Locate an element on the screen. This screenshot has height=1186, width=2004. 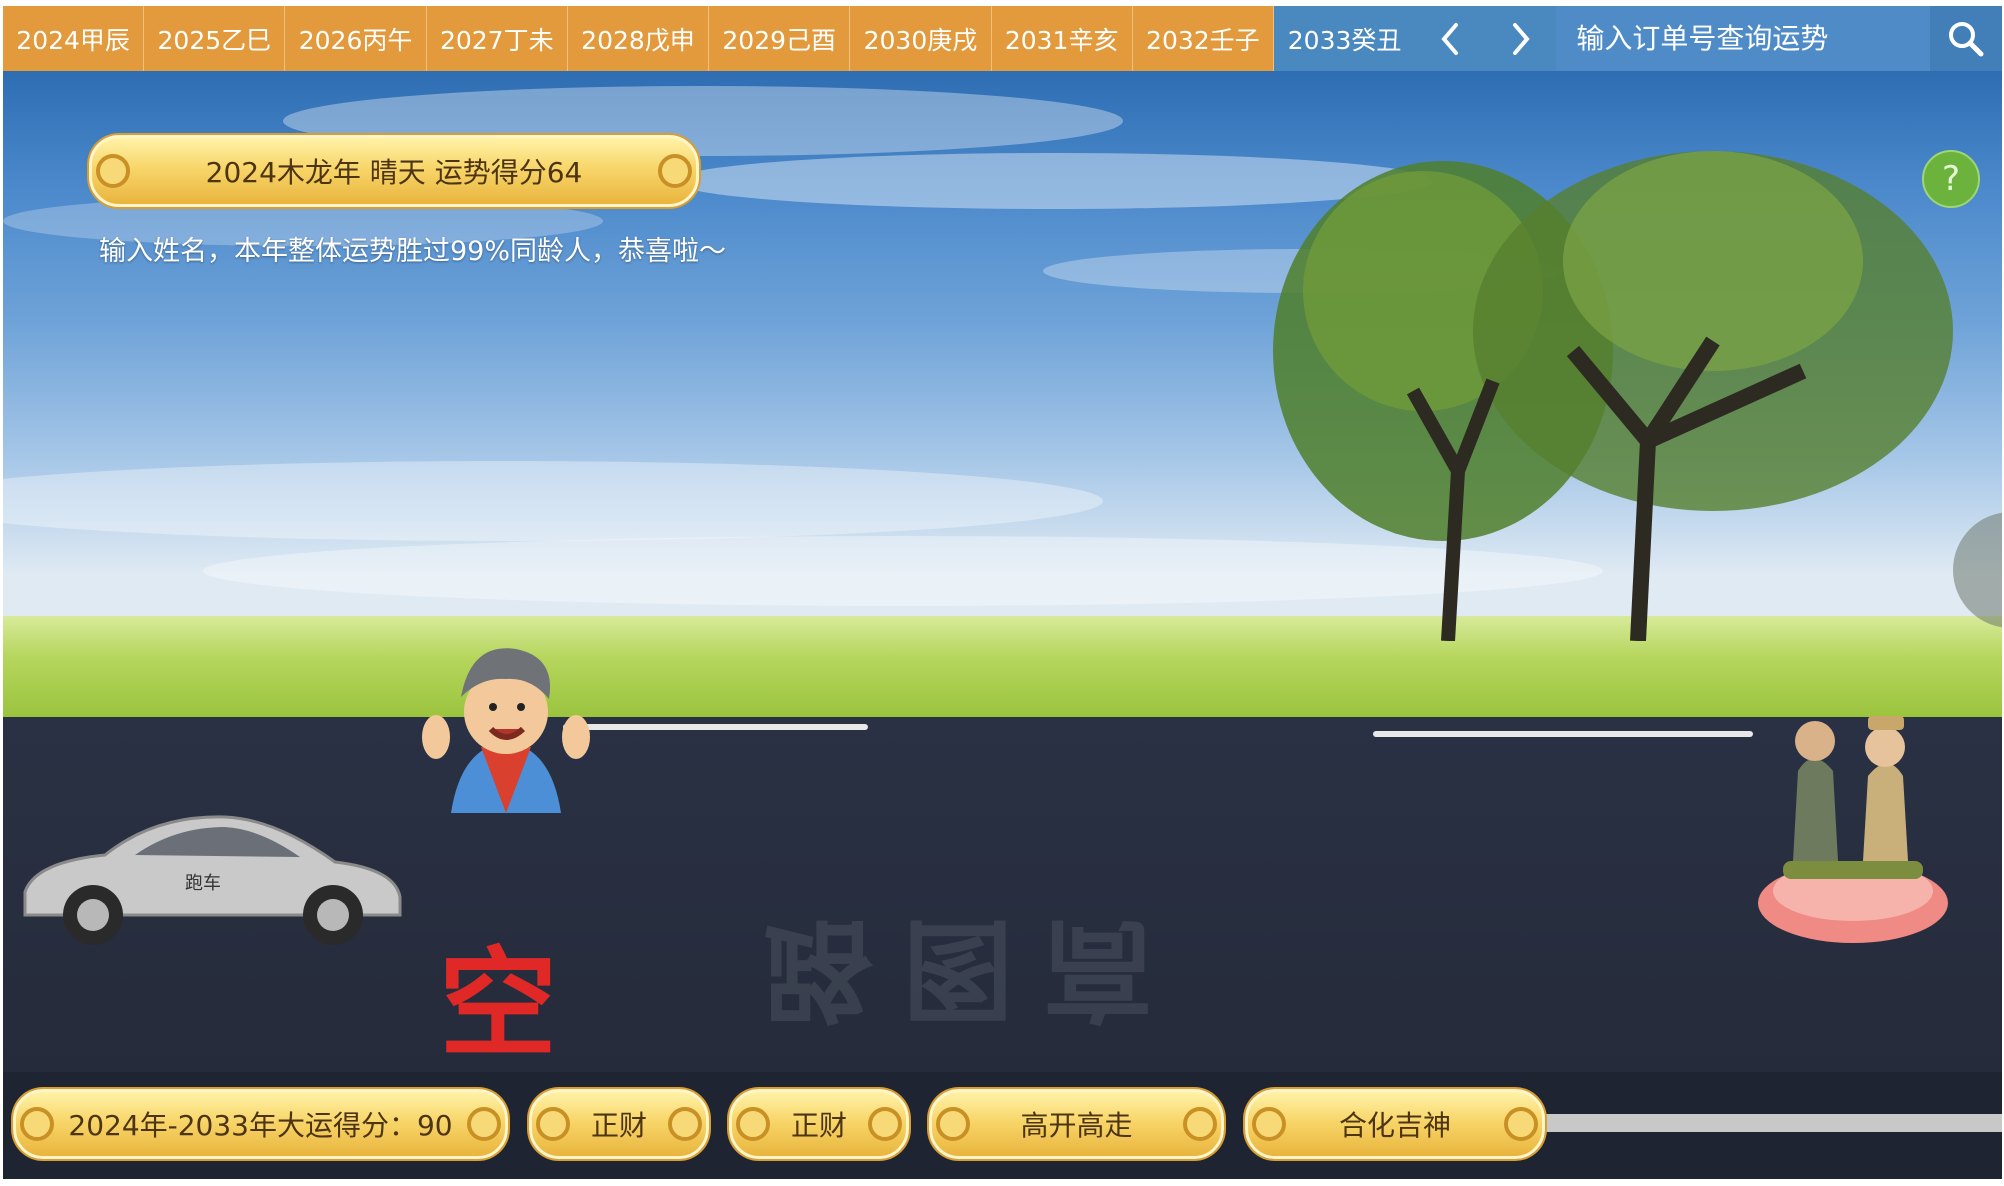
tag-label-2: 正财 is located at coordinates (818, 1125).